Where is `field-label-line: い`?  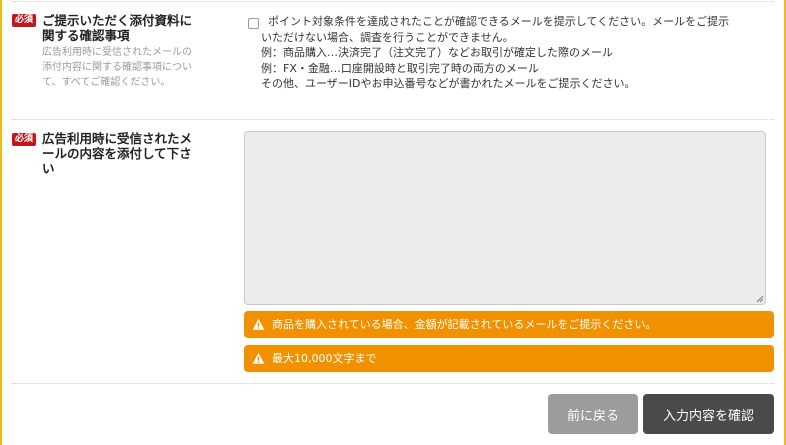
field-label-line: い is located at coordinates (48, 168).